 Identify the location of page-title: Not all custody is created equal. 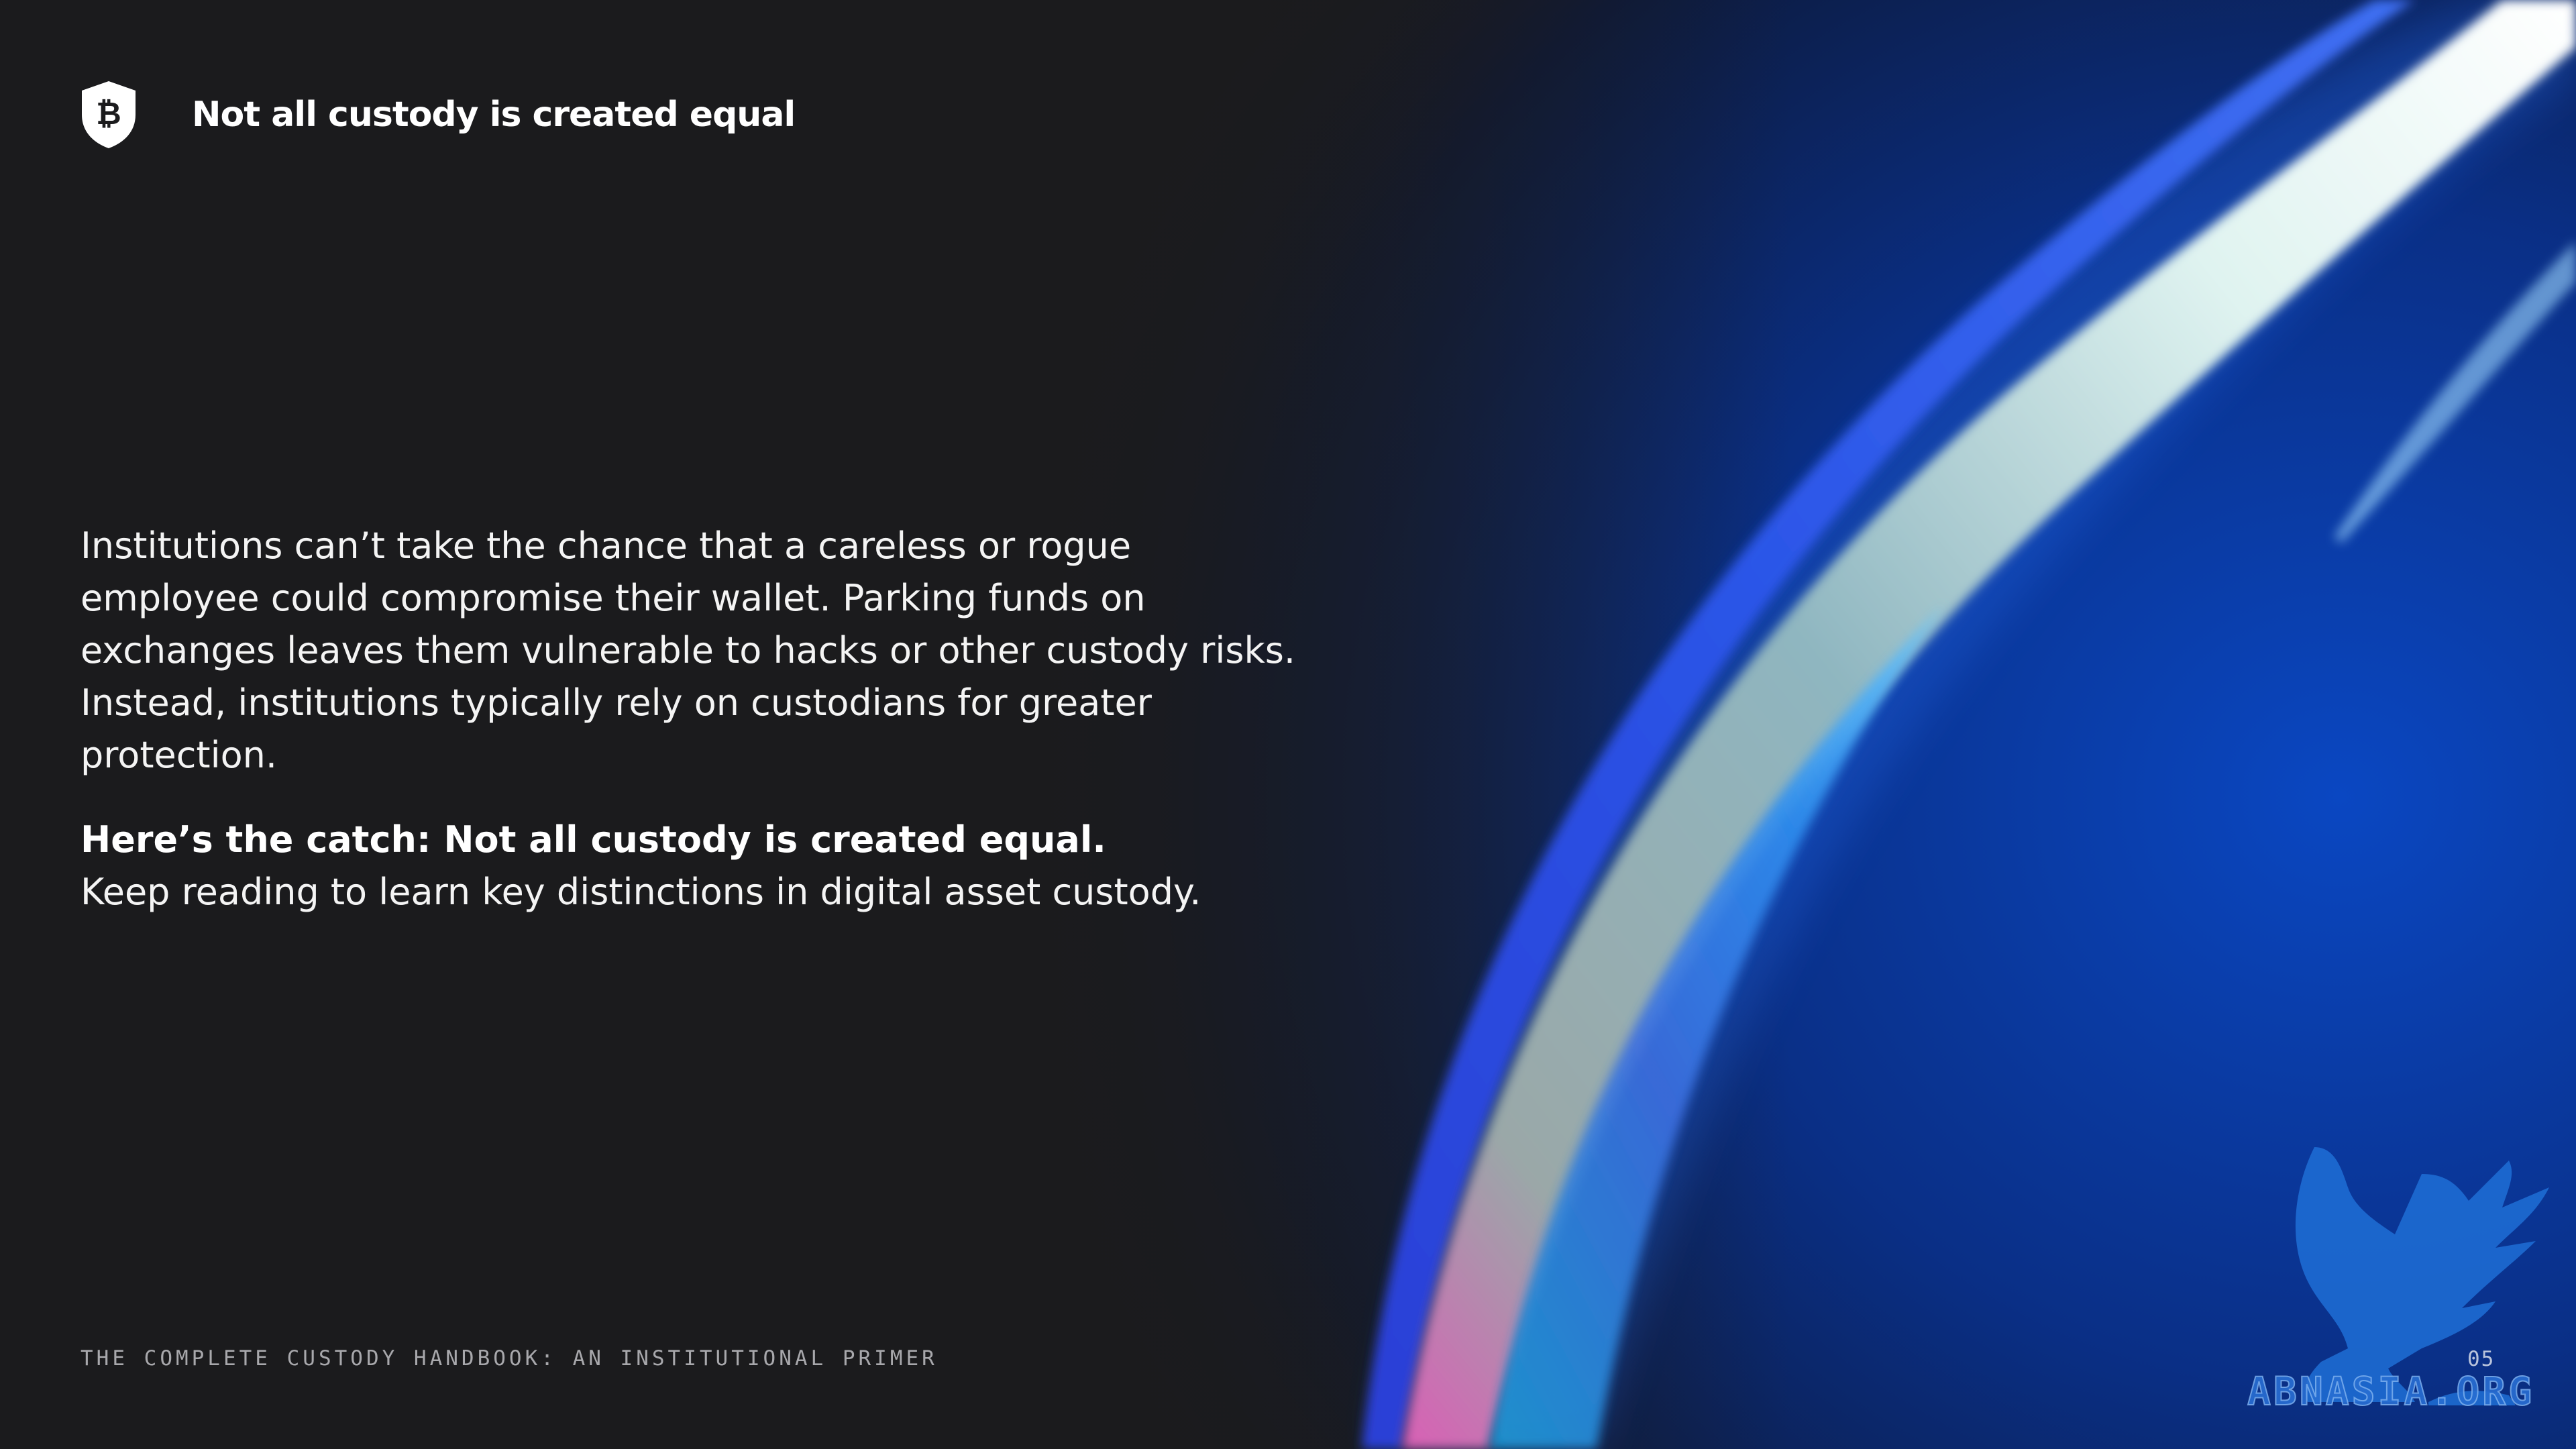
(494, 115).